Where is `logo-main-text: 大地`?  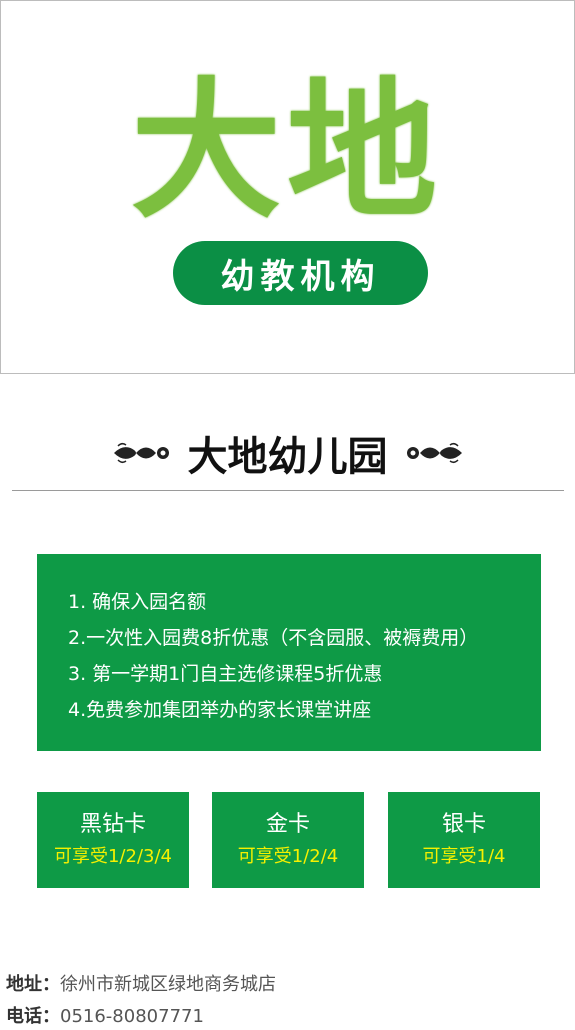
logo-main-text: 大地 is located at coordinates (286, 152).